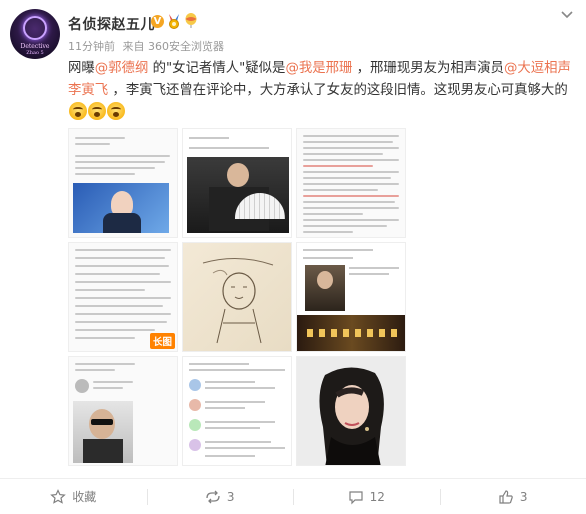 Image resolution: width=586 pixels, height=514 pixels. What do you see at coordinates (217, 68) in the screenshot?
I see `content-text-2: 的"女记者情人"疑似是` at bounding box center [217, 68].